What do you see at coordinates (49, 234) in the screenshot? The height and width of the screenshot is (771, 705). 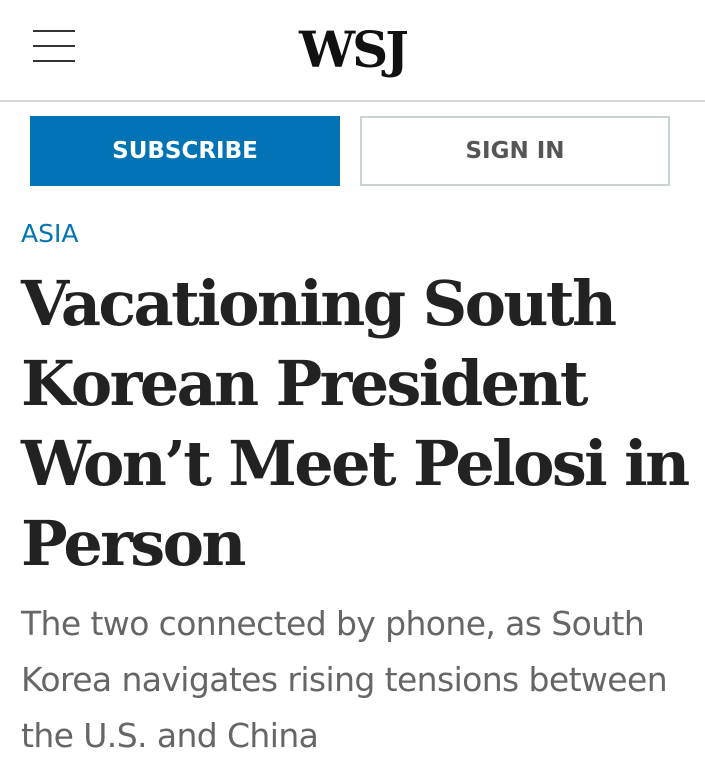 I see `section-label: ASIA` at bounding box center [49, 234].